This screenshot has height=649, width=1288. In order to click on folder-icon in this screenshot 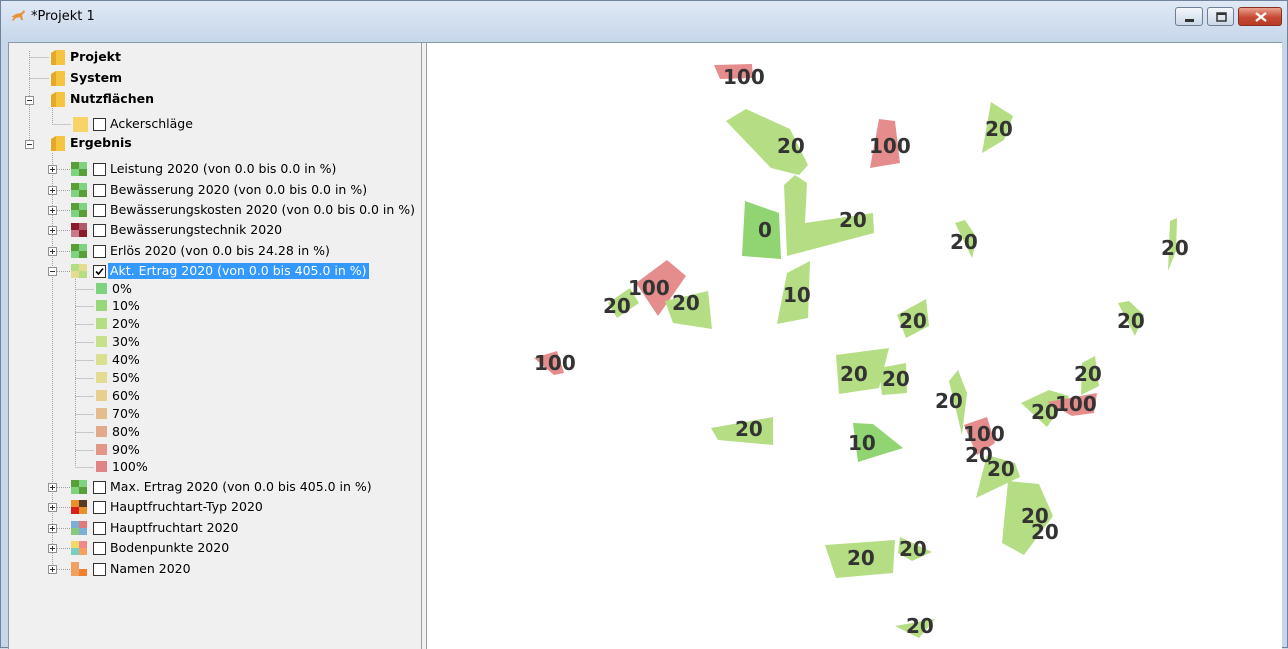, I will do `click(58, 60)`.